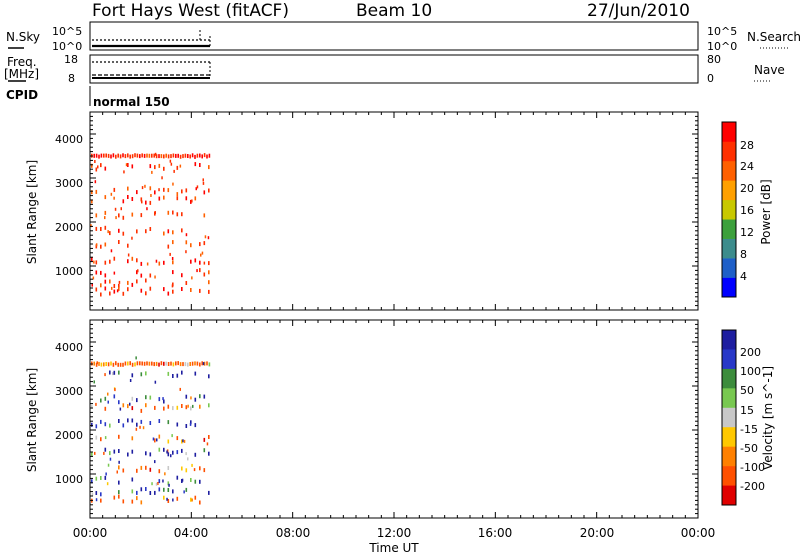 Image resolution: width=800 pixels, height=554 pixels. Describe the element at coordinates (495, 533) in the screenshot. I see `x-tick-1600: 16:00` at that location.